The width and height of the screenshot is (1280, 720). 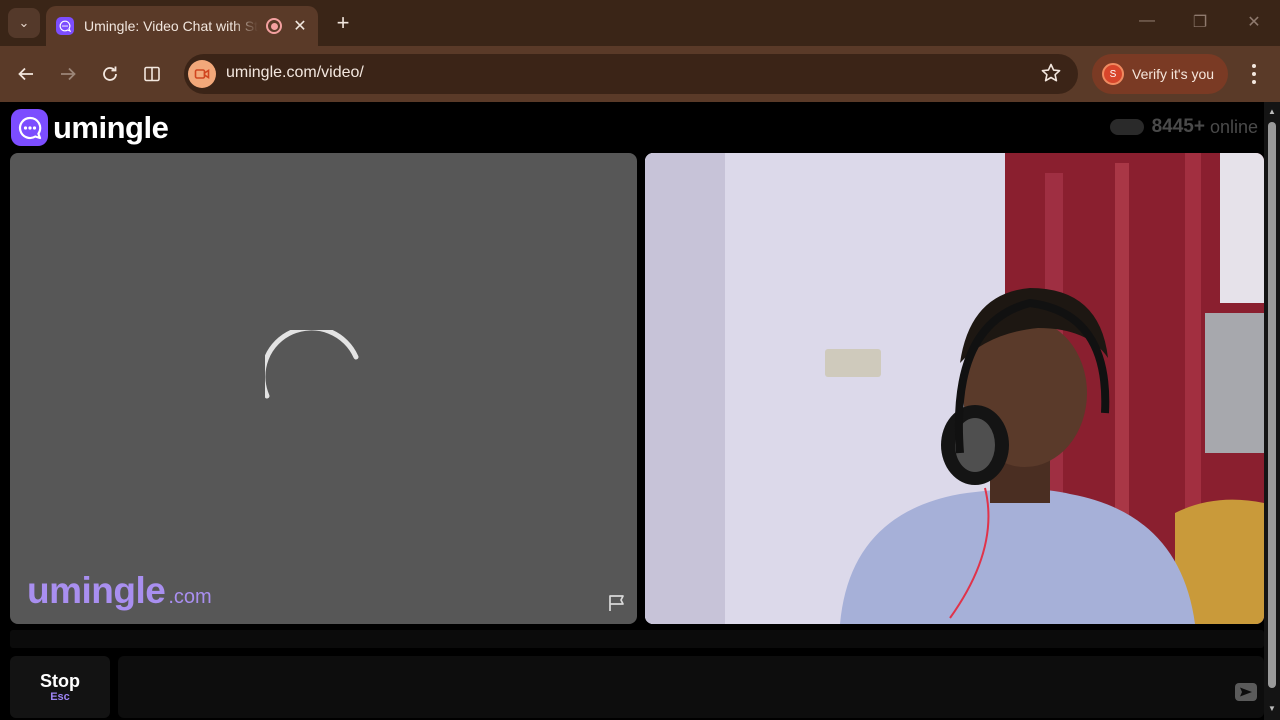 What do you see at coordinates (1254, 74) in the screenshot?
I see `browser-menu-button` at bounding box center [1254, 74].